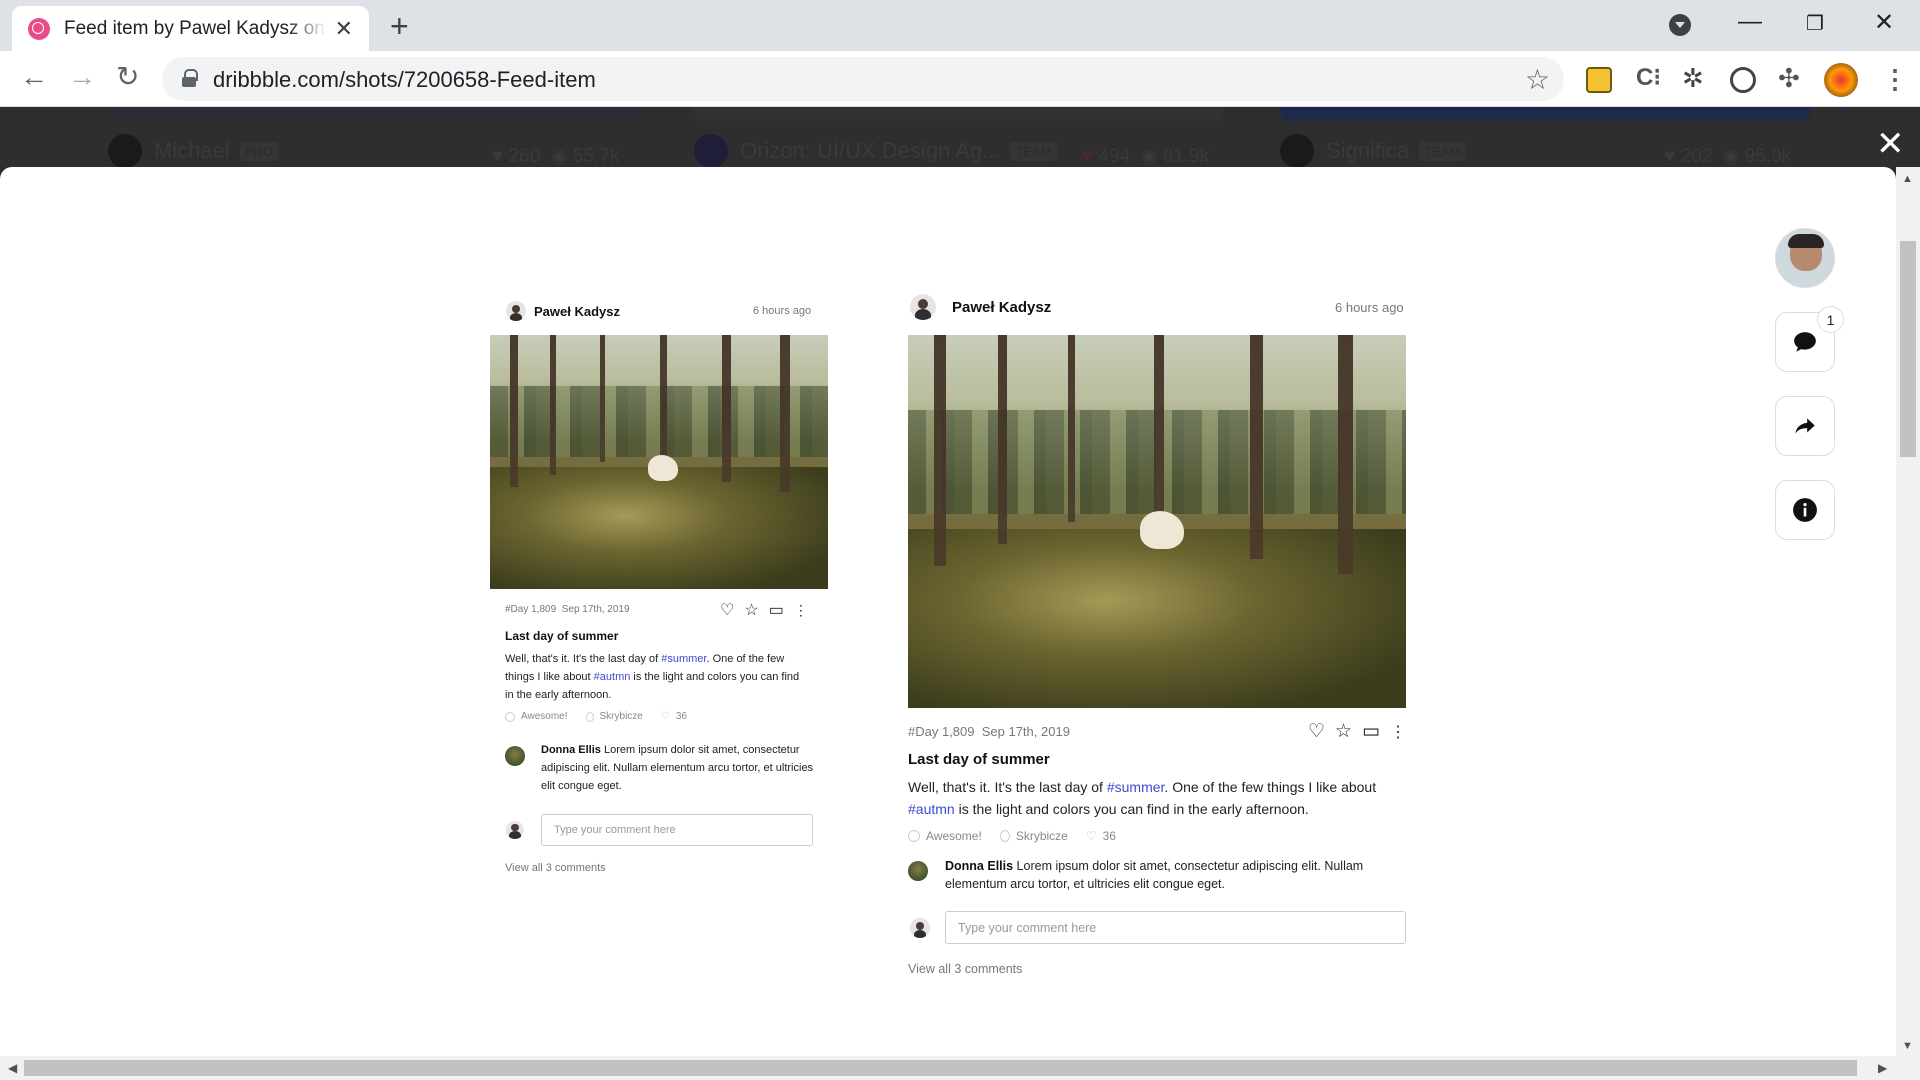 This screenshot has height=1080, width=1920. What do you see at coordinates (1841, 80) in the screenshot?
I see `profile-avatar-icon` at bounding box center [1841, 80].